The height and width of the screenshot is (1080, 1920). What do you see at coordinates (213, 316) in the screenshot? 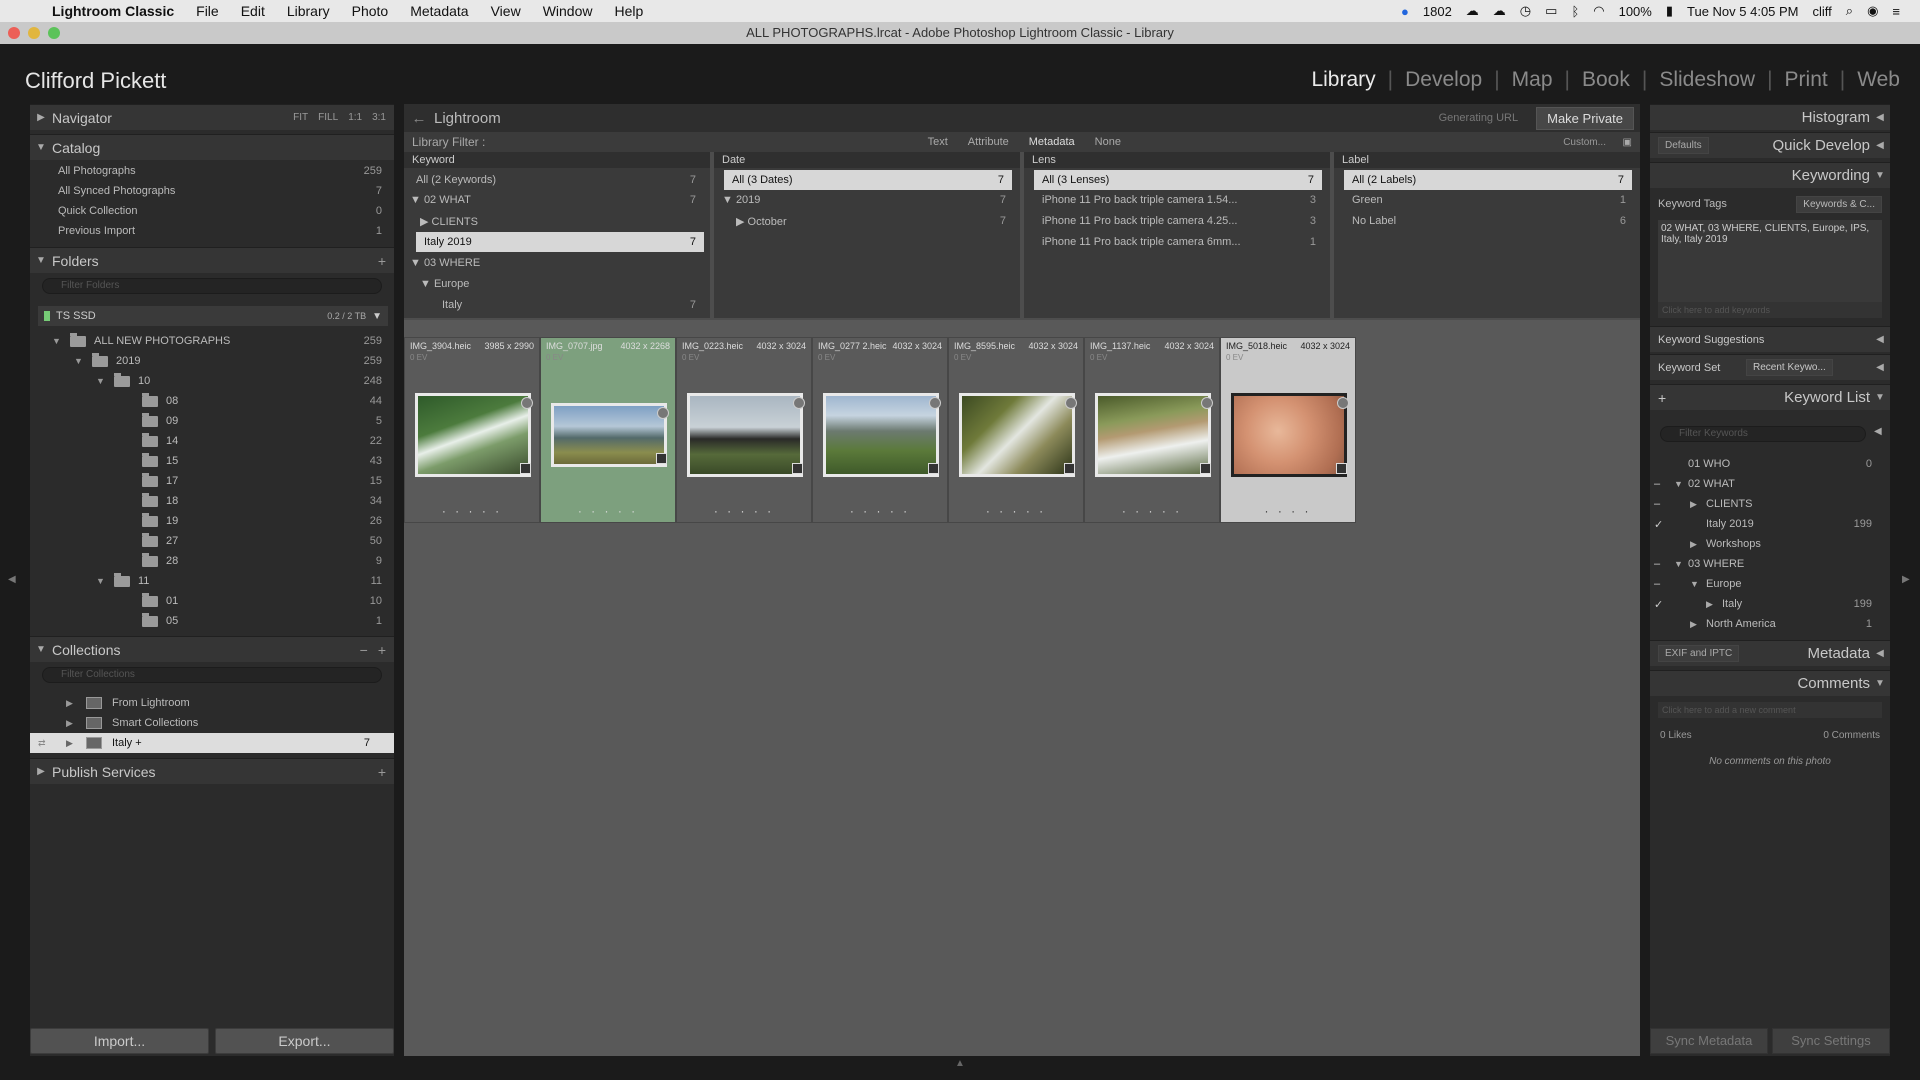
I see `volume-ts-ssd: TS SSD 0.2 / 2 TB ▼` at bounding box center [213, 316].